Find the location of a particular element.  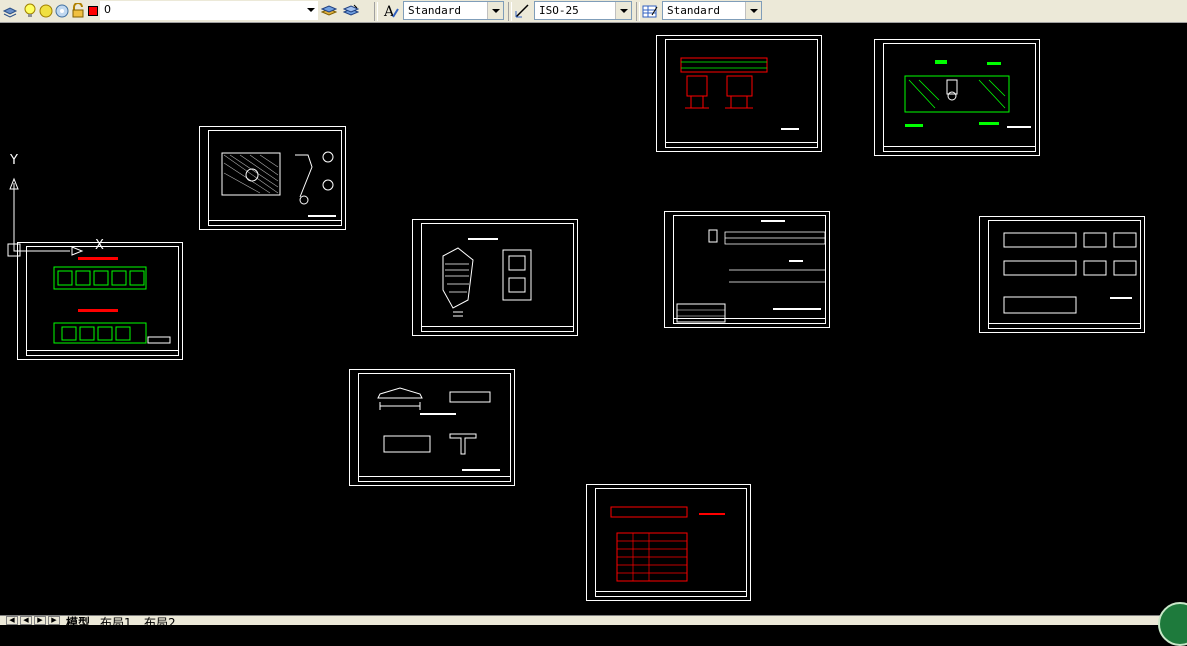

table-style-dropdown: Standard is located at coordinates (712, 10).